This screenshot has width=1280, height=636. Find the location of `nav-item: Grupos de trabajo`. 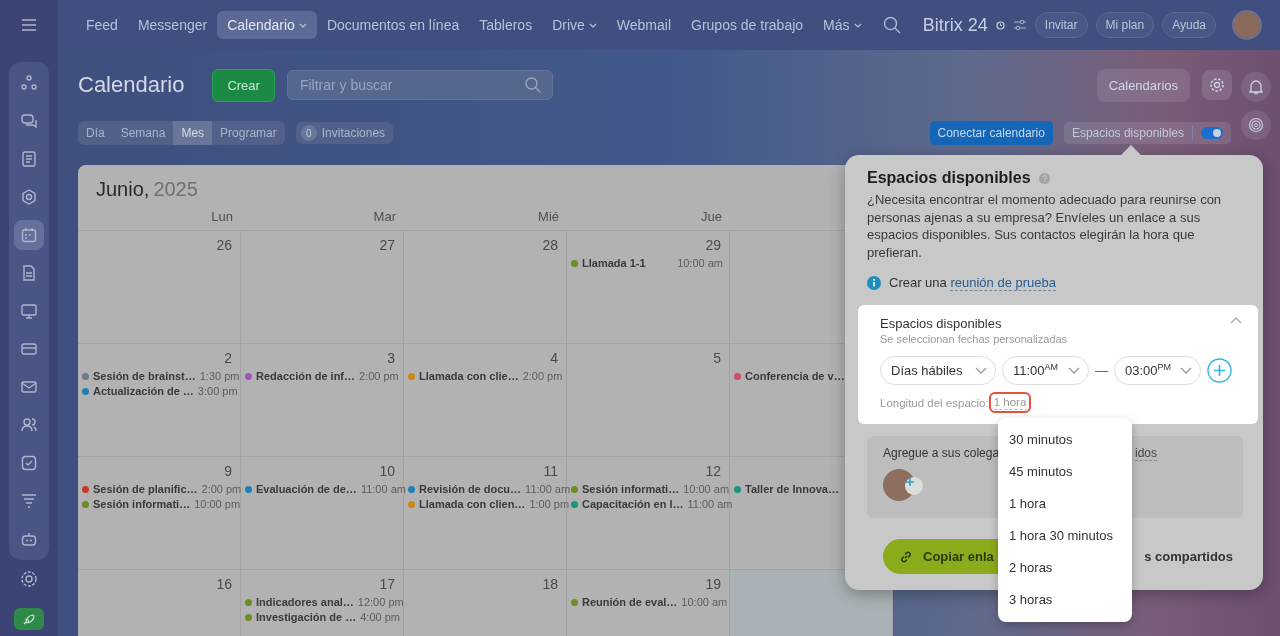

nav-item: Grupos de trabajo is located at coordinates (747, 25).